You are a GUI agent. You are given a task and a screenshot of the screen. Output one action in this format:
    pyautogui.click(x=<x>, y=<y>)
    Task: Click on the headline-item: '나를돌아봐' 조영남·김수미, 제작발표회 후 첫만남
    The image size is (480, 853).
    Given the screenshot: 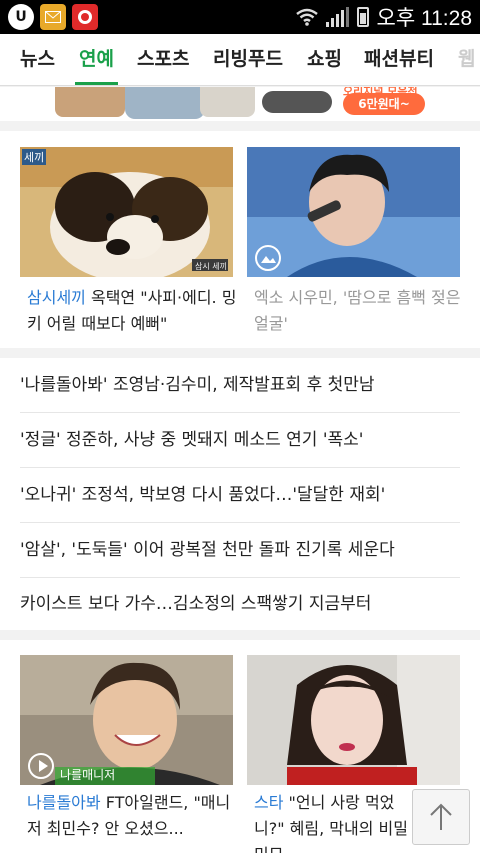 What is the action you would take?
    pyautogui.click(x=240, y=385)
    